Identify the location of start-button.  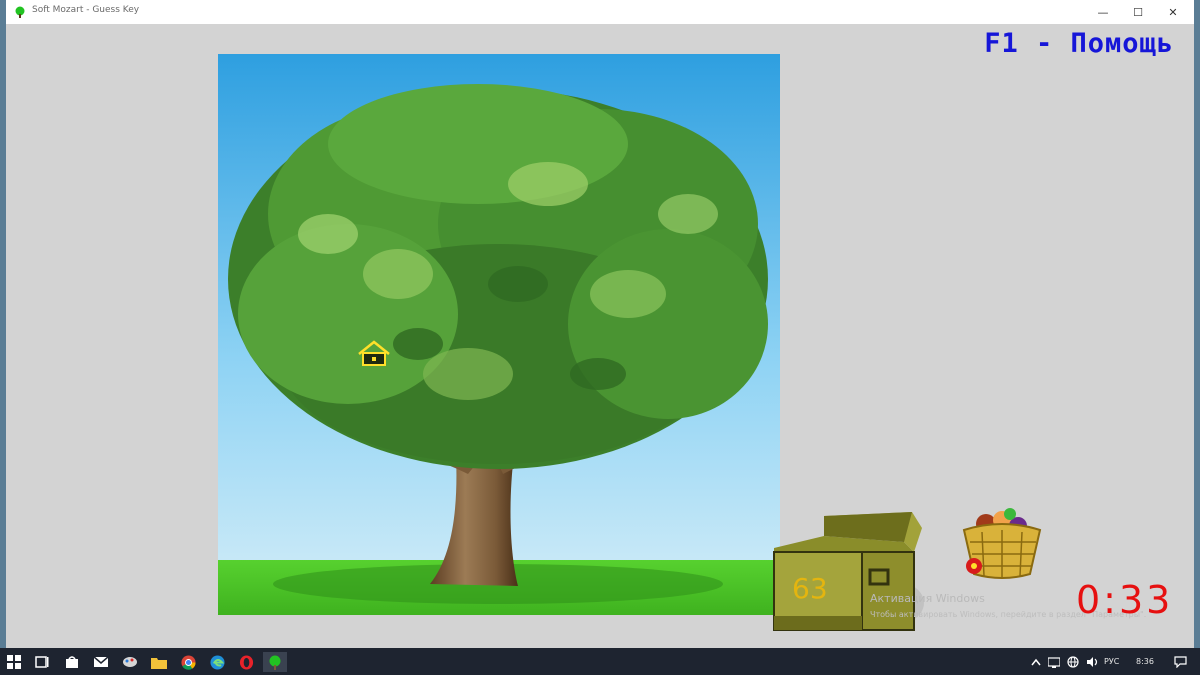
(14, 662).